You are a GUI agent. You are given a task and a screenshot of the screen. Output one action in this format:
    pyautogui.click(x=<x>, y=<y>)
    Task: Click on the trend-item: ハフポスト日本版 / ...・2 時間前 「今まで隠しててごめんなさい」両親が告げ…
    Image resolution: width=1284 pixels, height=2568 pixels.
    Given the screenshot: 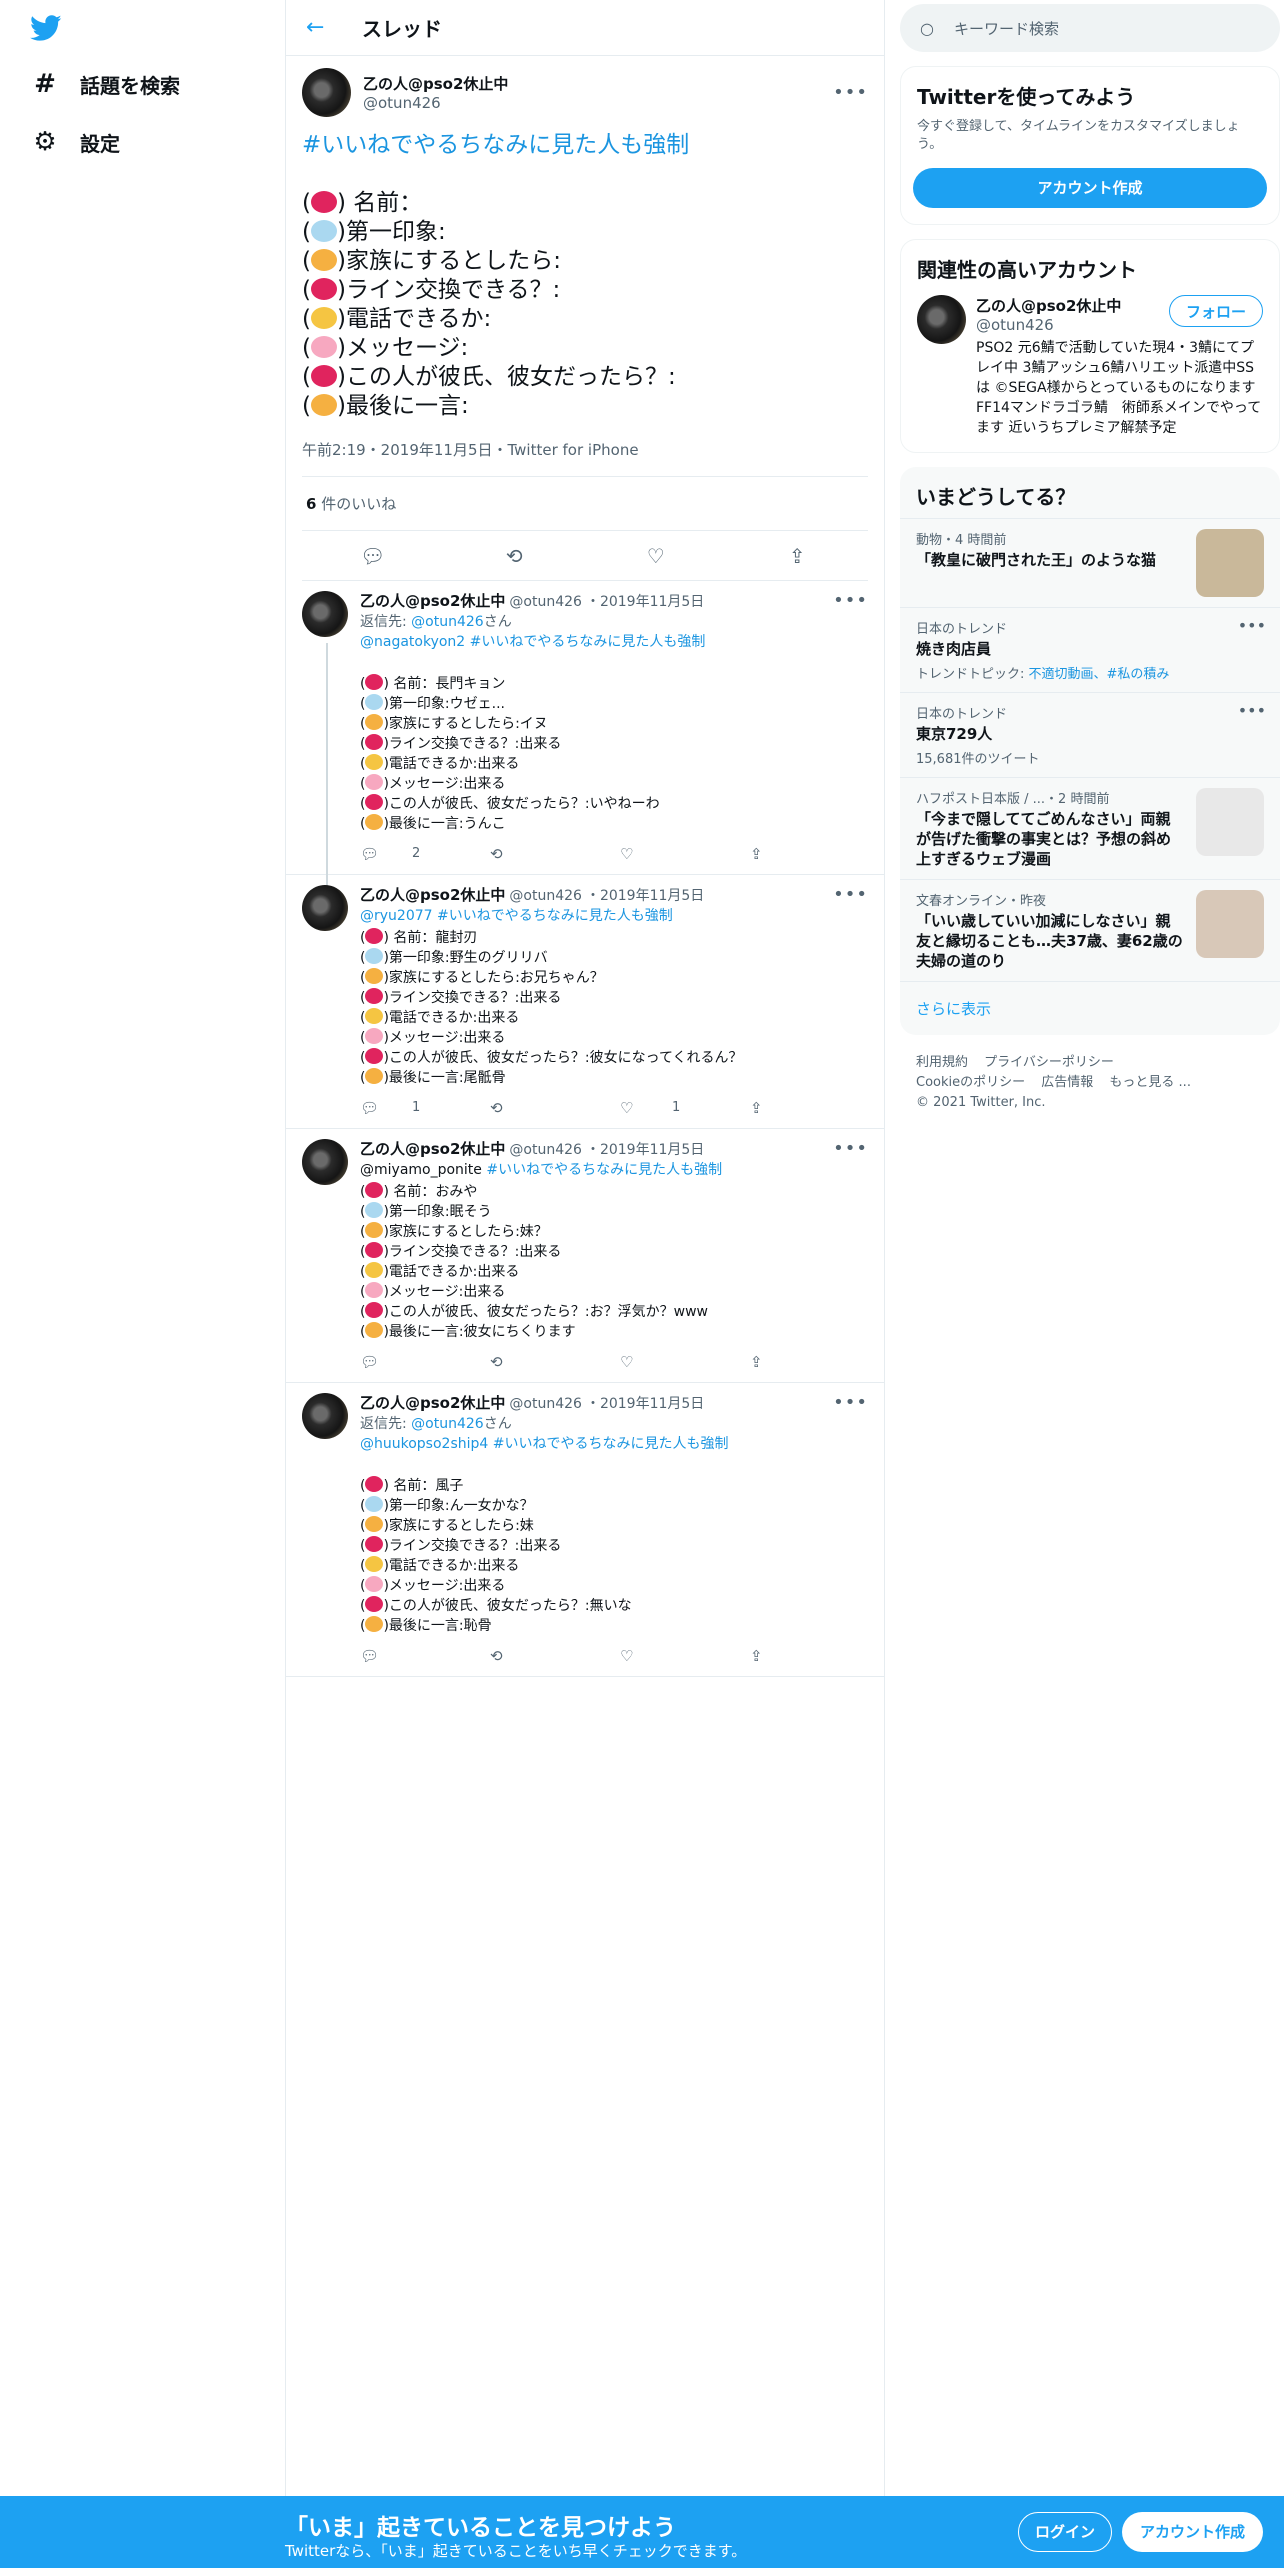 What is the action you would take?
    pyautogui.click(x=1090, y=828)
    